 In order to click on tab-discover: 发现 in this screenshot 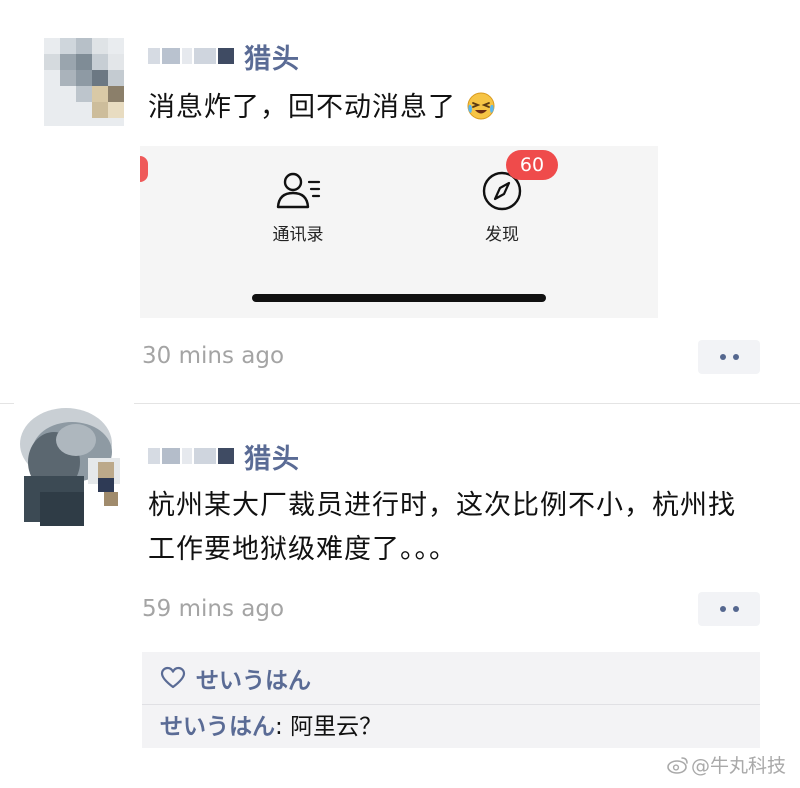, I will do `click(502, 207)`.